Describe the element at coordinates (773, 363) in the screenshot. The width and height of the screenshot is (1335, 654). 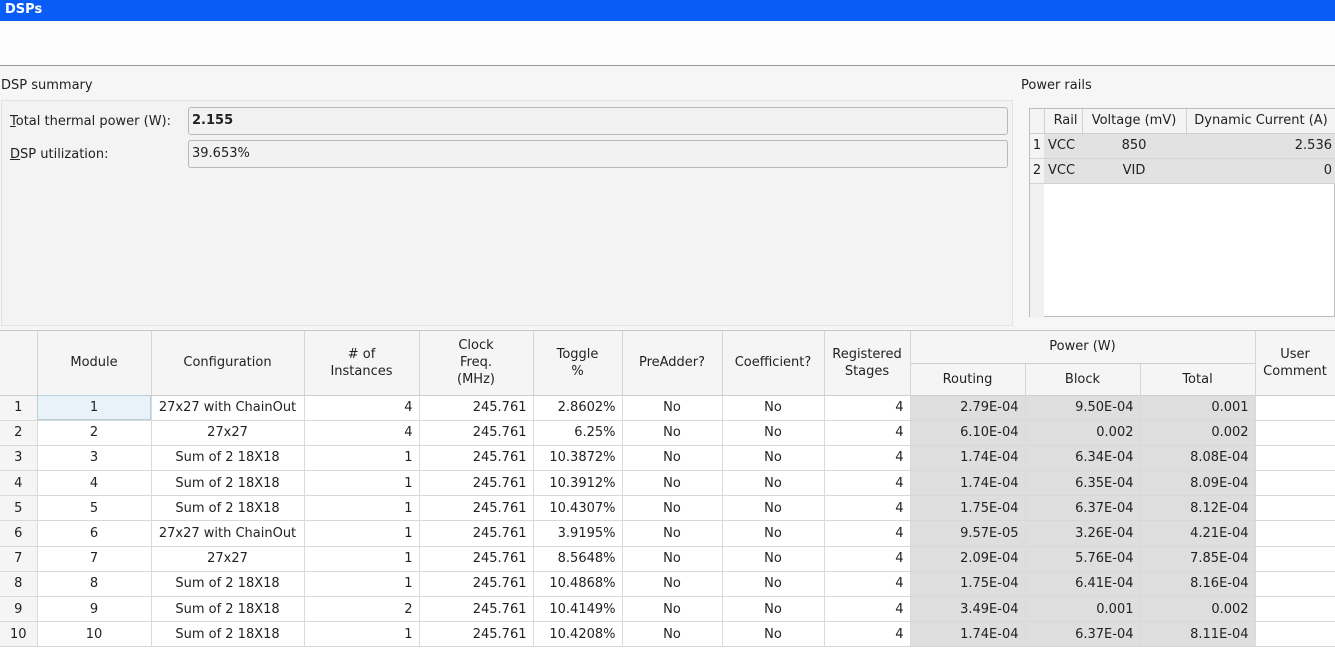
I see `coefficient-header: Coefficient?` at that location.